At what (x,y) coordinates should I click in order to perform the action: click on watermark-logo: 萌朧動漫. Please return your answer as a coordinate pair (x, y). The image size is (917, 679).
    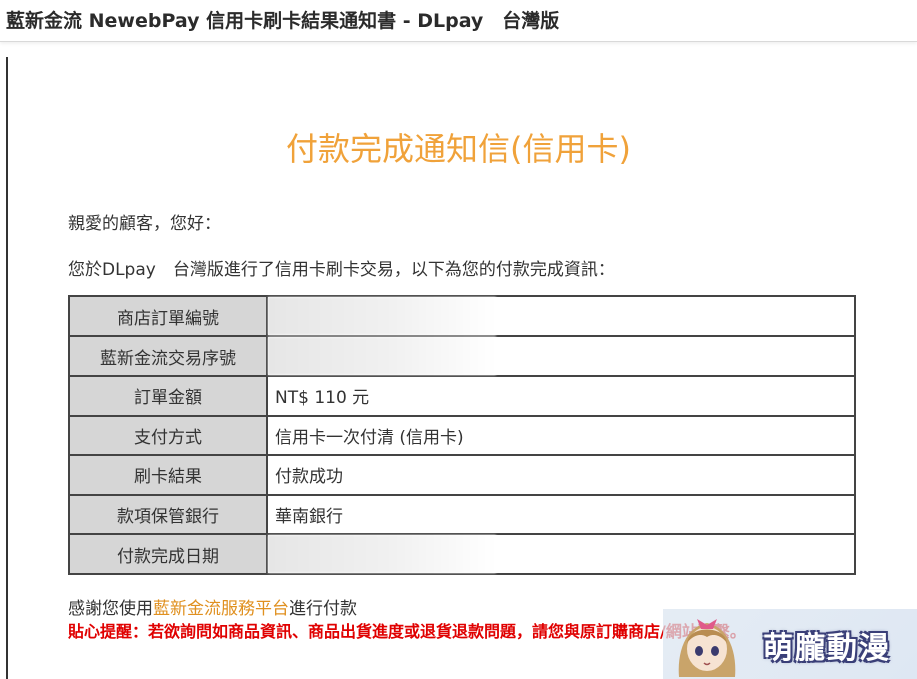
    Looking at the image, I should click on (790, 644).